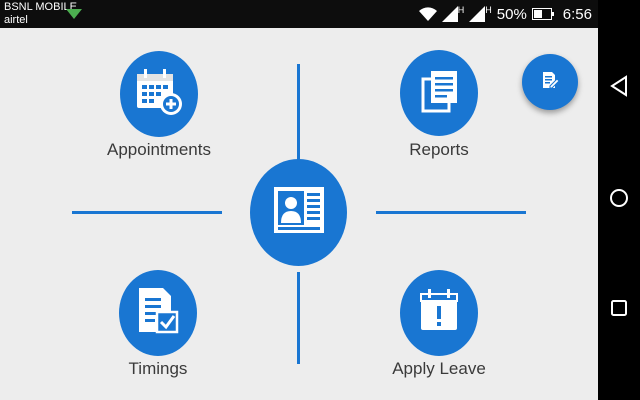 This screenshot has height=400, width=640. I want to click on divider-right, so click(451, 212).